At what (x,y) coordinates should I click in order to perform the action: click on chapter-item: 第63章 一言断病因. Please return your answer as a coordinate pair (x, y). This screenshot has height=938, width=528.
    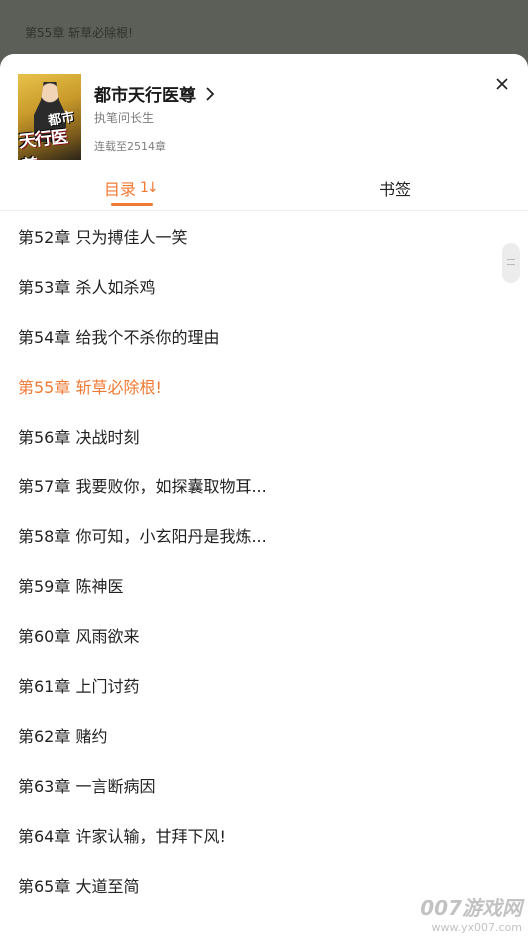
    Looking at the image, I should click on (264, 785).